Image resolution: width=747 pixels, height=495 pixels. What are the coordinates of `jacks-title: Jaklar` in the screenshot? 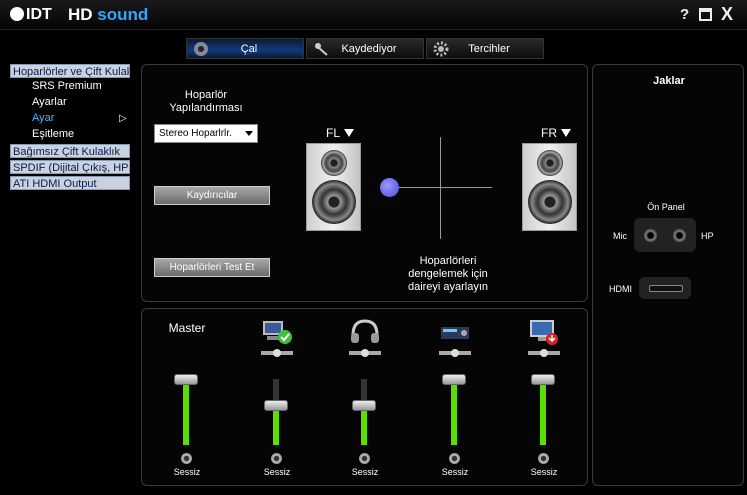 It's located at (669, 81).